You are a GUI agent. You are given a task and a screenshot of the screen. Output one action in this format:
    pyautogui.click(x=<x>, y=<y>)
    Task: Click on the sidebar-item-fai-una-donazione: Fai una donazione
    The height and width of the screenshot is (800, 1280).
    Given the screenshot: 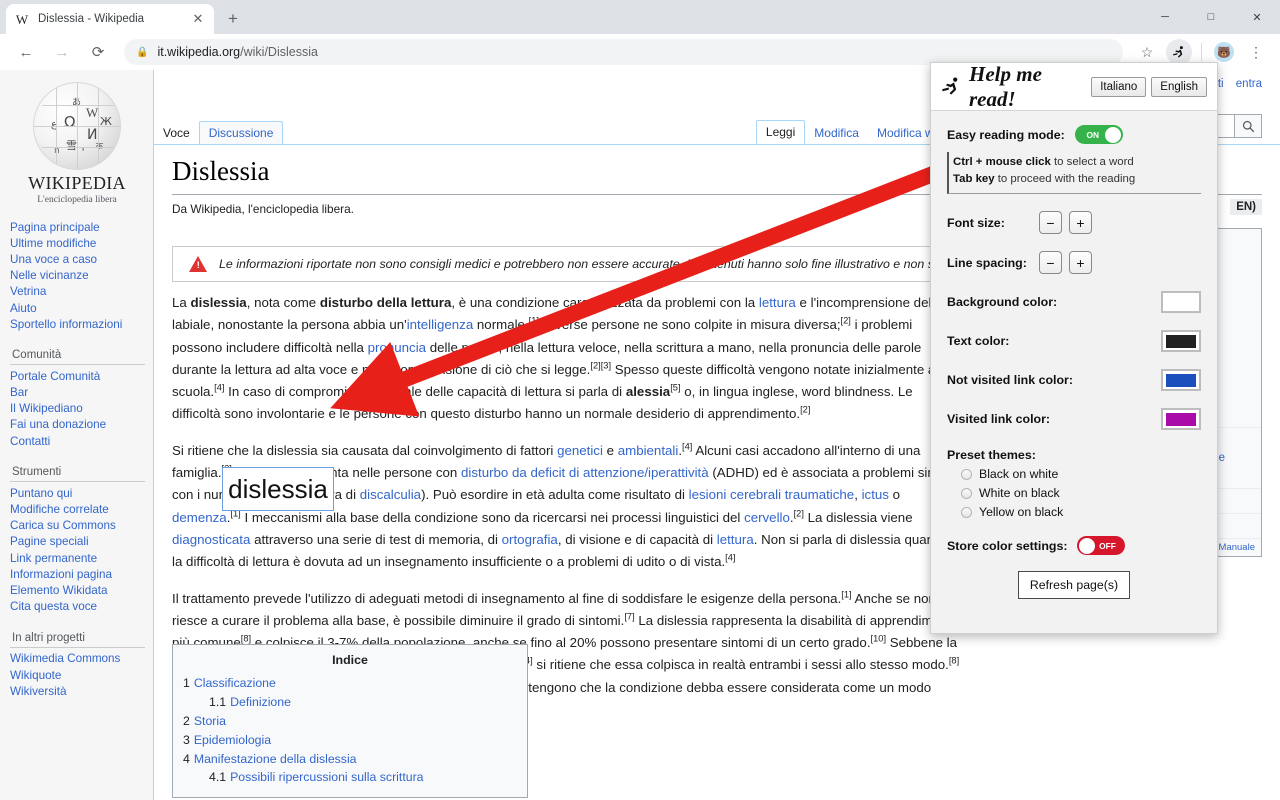 What is the action you would take?
    pyautogui.click(x=81, y=425)
    